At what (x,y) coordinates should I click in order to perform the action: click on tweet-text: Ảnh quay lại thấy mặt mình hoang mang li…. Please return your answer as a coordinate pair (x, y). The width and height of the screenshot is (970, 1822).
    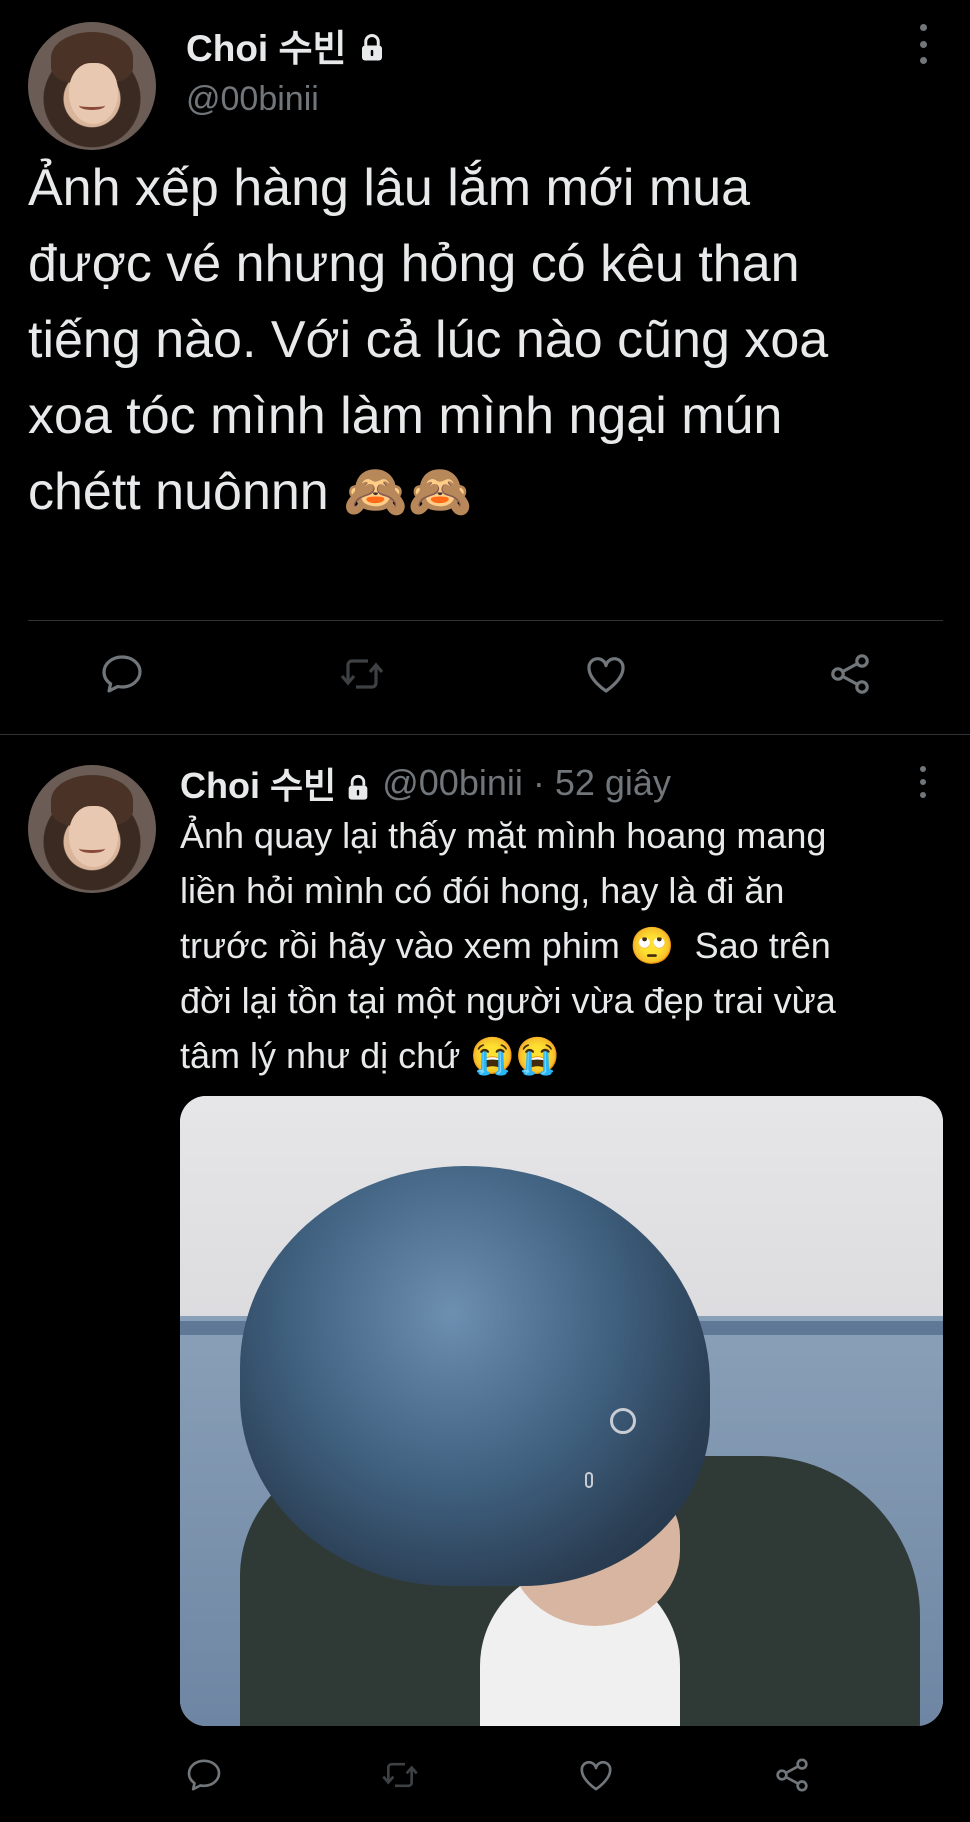
    Looking at the image, I should click on (508, 945).